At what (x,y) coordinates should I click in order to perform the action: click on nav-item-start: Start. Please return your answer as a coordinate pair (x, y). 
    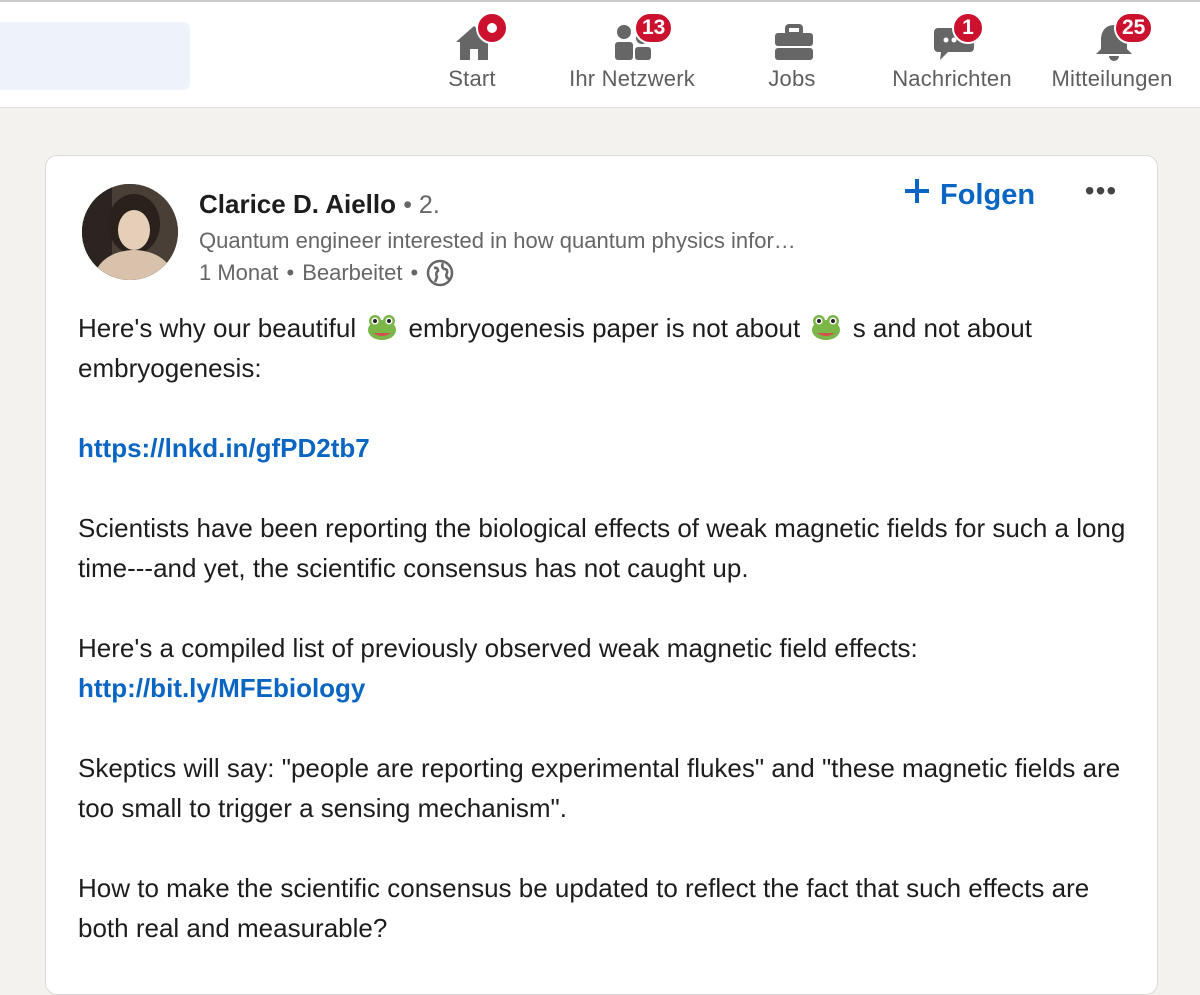
    Looking at the image, I should click on (474, 58).